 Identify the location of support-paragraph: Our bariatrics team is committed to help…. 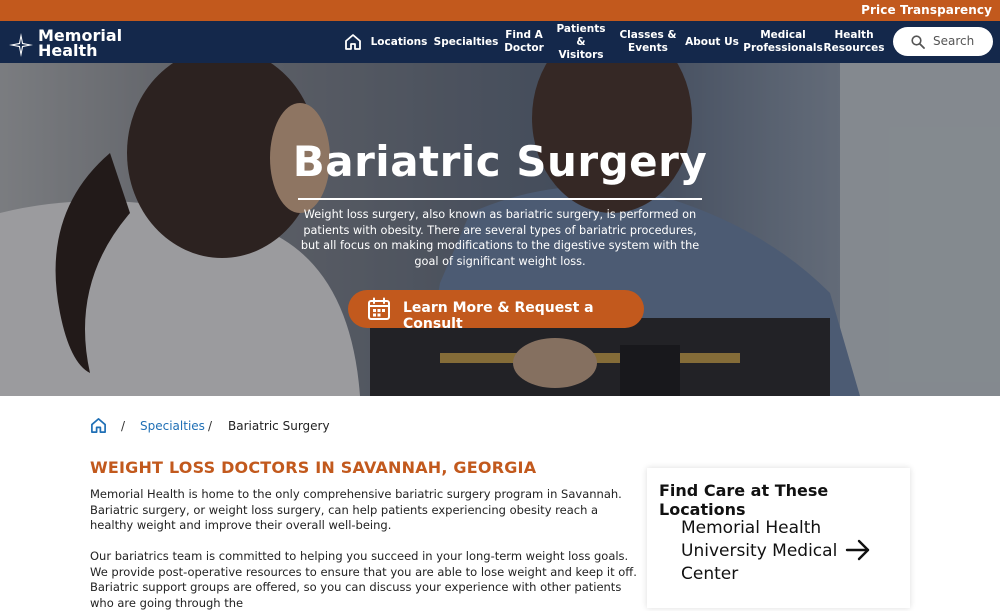
(363, 579).